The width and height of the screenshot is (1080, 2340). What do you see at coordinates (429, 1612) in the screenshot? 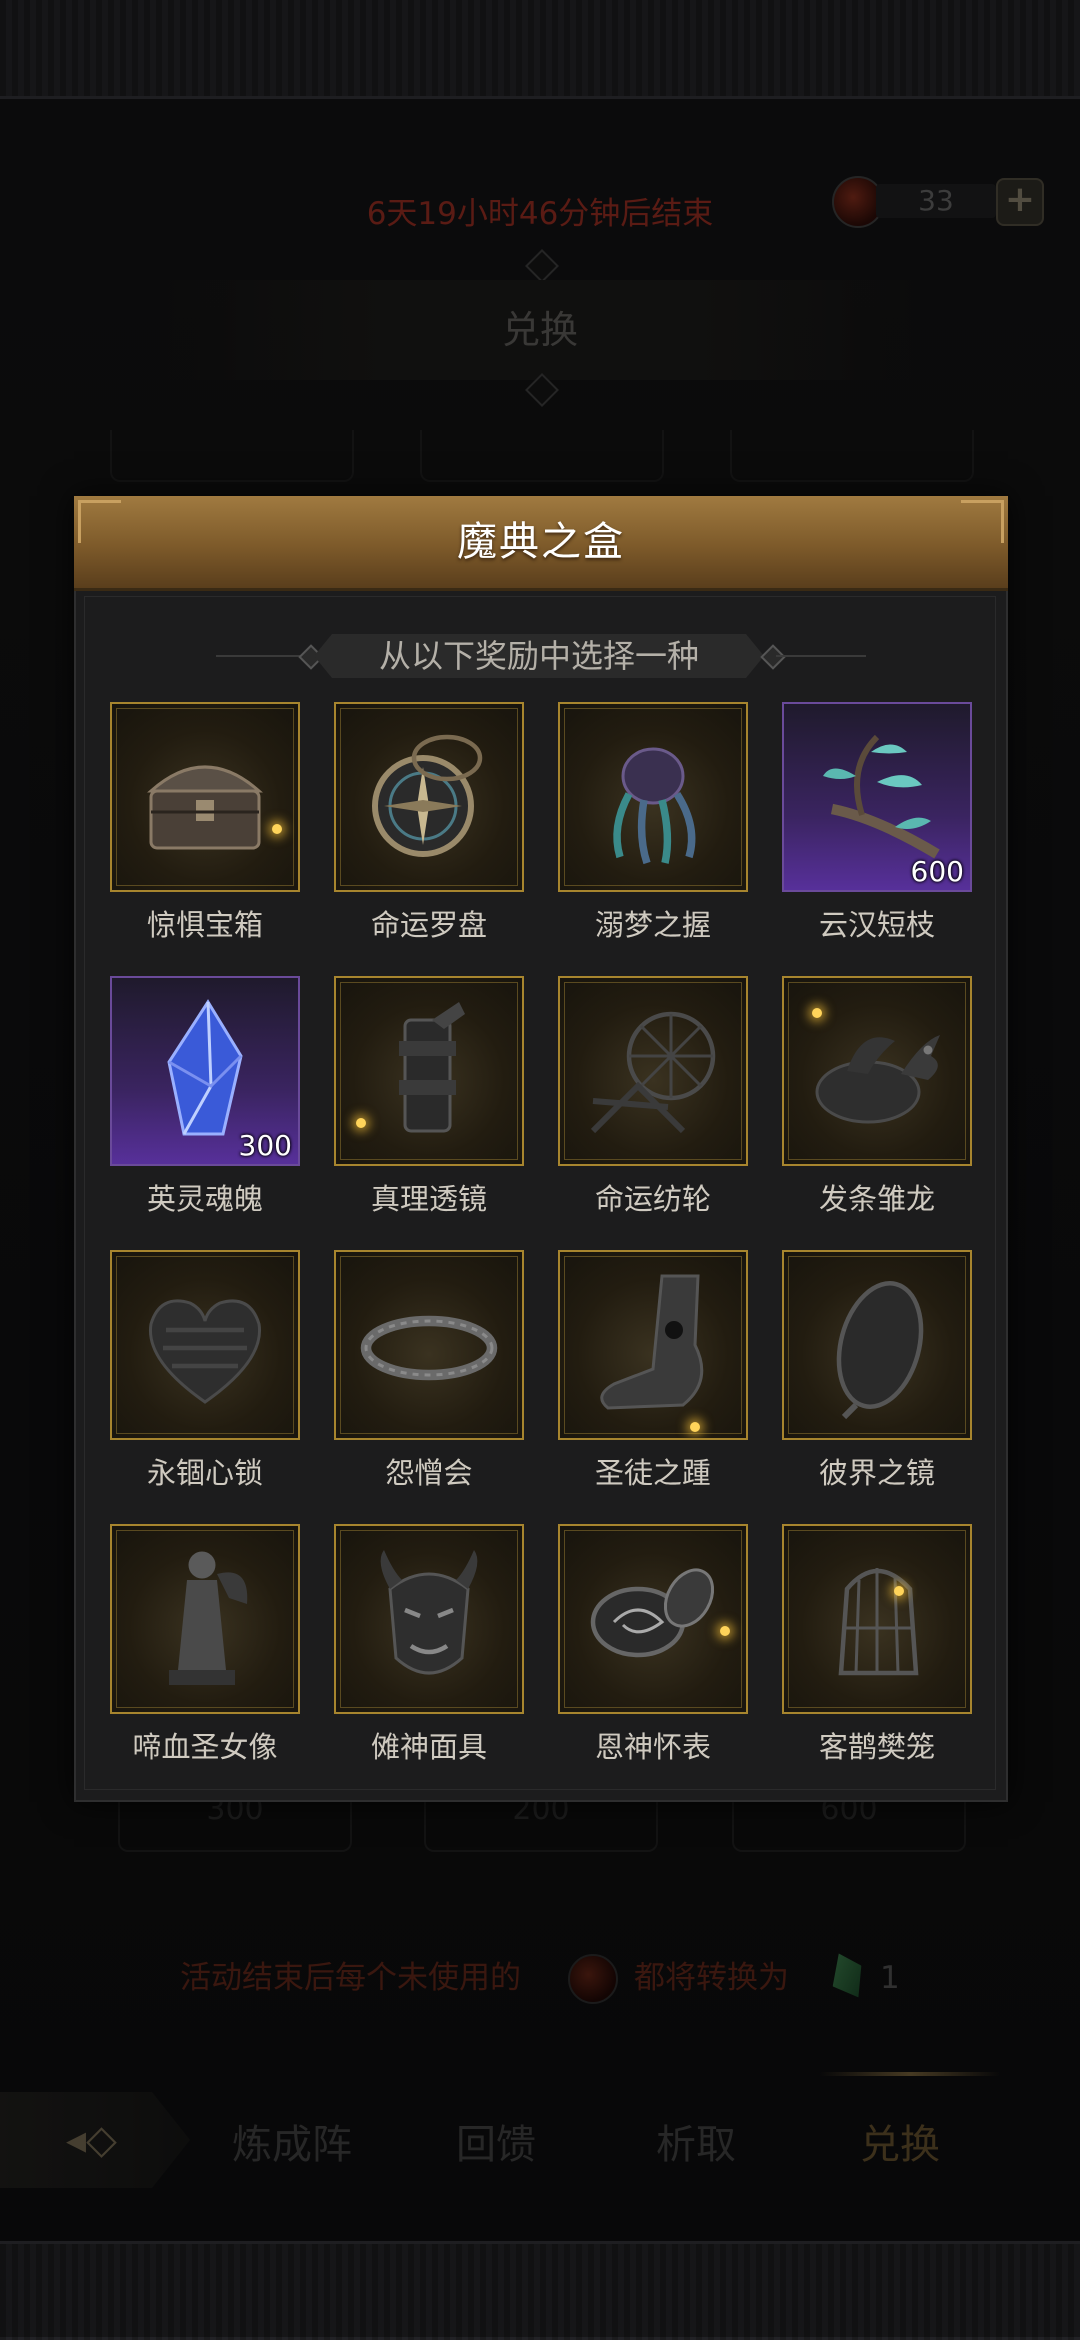
I see `oni-mask-icon` at bounding box center [429, 1612].